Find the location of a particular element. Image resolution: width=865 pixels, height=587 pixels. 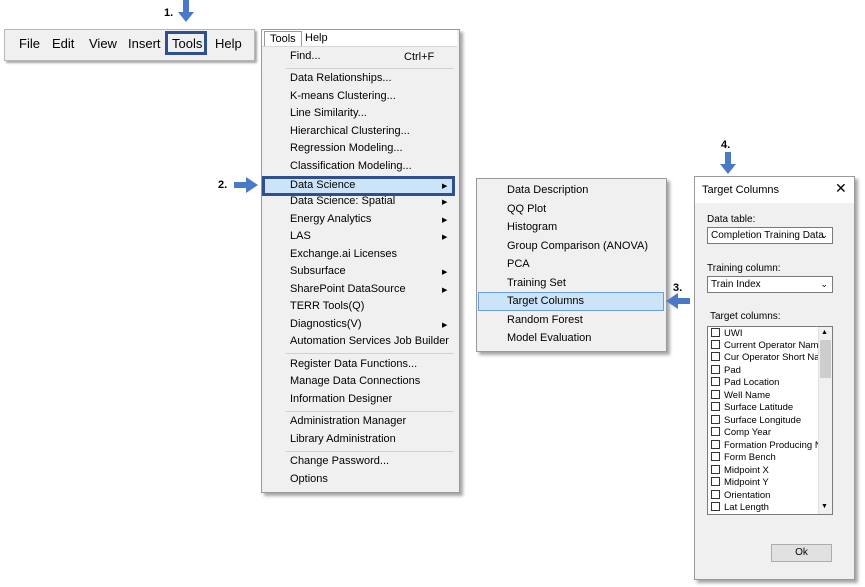

list-item: Pad Location is located at coordinates (745, 383).